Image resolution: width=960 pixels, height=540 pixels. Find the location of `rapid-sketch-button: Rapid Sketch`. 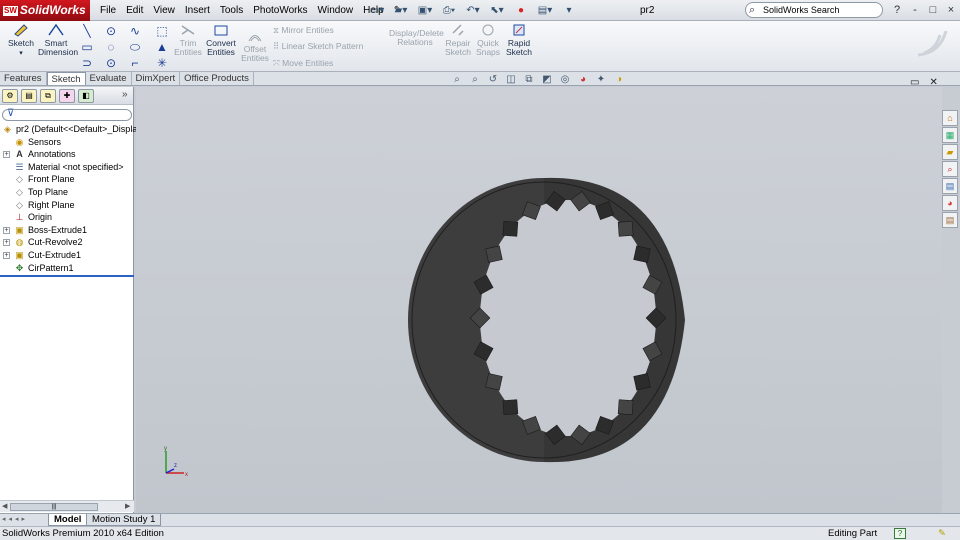

rapid-sketch-button: Rapid Sketch is located at coordinates (519, 40).